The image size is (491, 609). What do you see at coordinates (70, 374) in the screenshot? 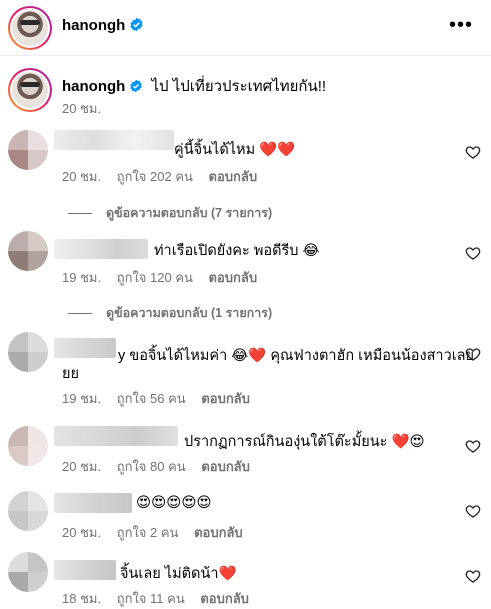
I see `comment-text-continued: ยย` at bounding box center [70, 374].